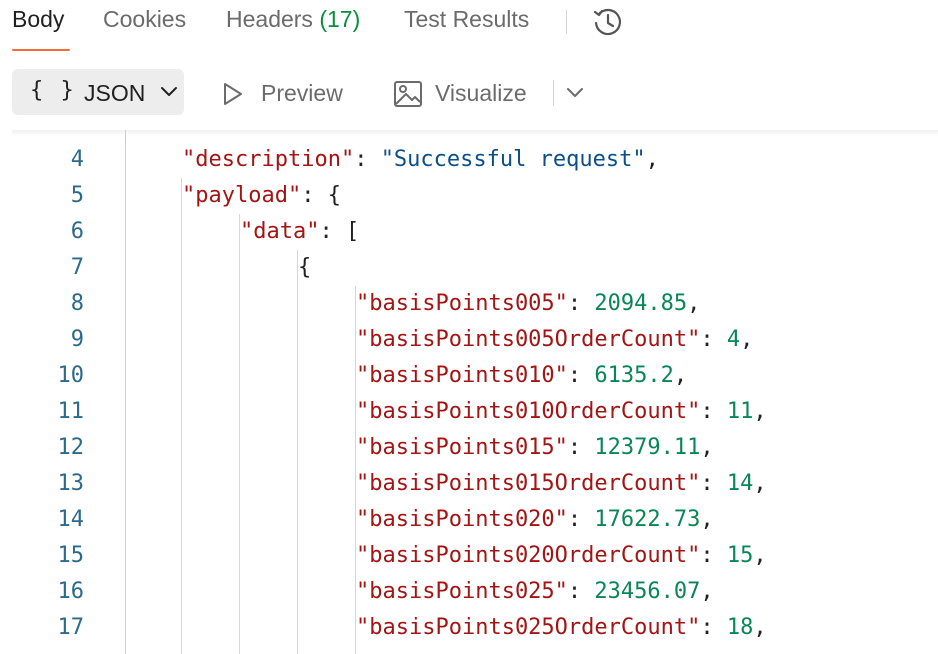 The height and width of the screenshot is (654, 938). I want to click on json-value: 15, so click(740, 555).